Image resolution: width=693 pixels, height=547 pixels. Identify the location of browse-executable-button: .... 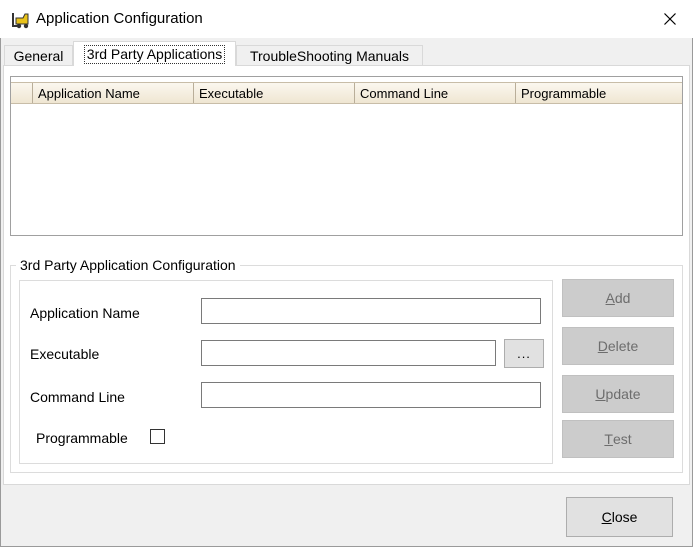
(524, 353).